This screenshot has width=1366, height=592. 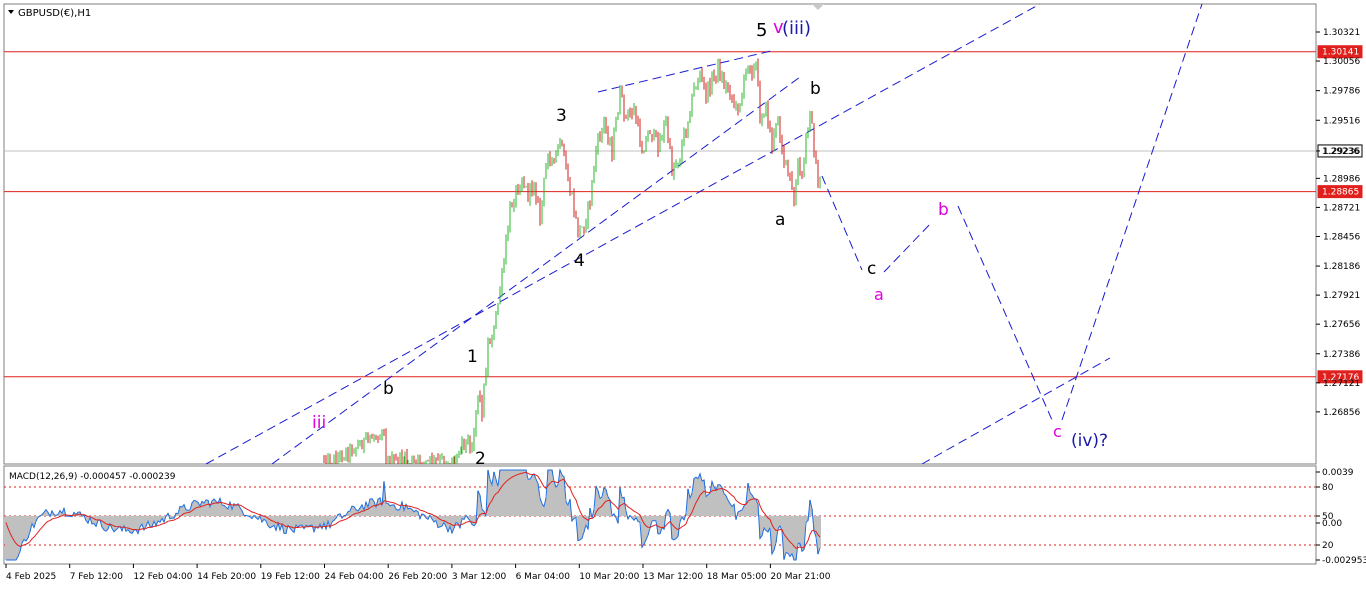 What do you see at coordinates (1341, 62) in the screenshot?
I see `price-tick-label: 1.30056` at bounding box center [1341, 62].